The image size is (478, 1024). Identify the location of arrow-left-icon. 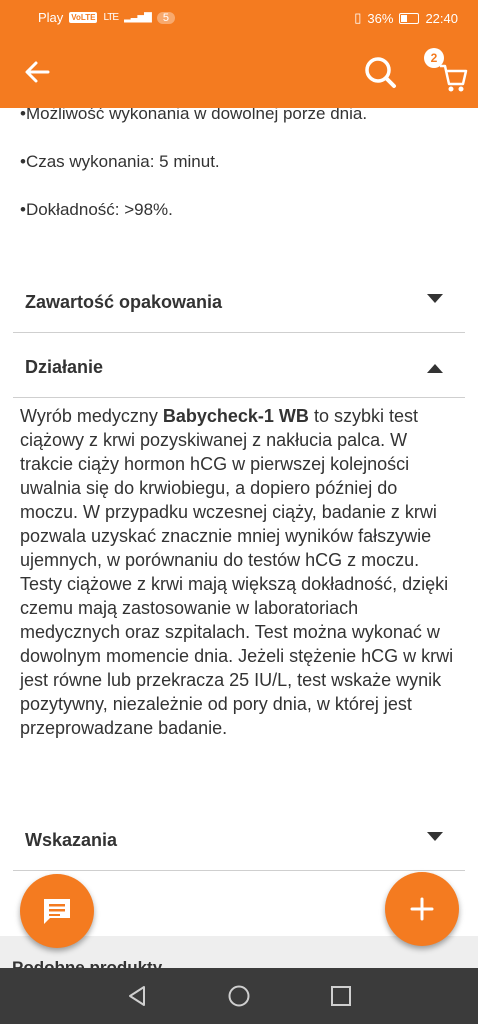
(37, 72).